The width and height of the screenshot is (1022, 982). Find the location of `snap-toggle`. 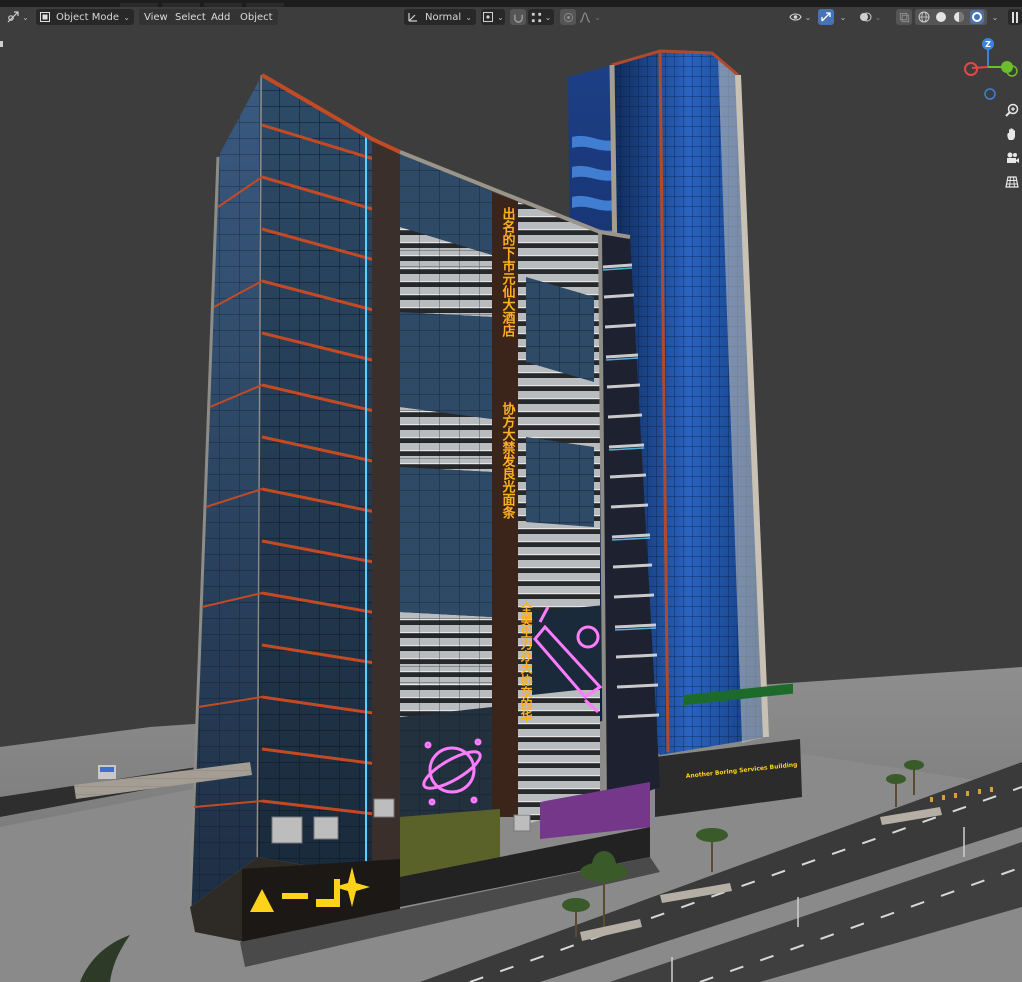

snap-toggle is located at coordinates (518, 17).